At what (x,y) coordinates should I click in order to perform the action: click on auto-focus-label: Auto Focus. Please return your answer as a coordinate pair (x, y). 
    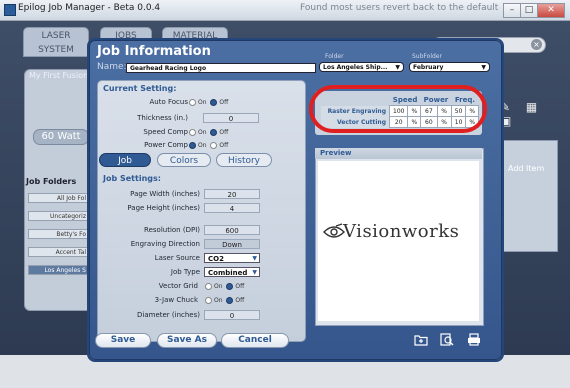
    Looking at the image, I should click on (168, 102).